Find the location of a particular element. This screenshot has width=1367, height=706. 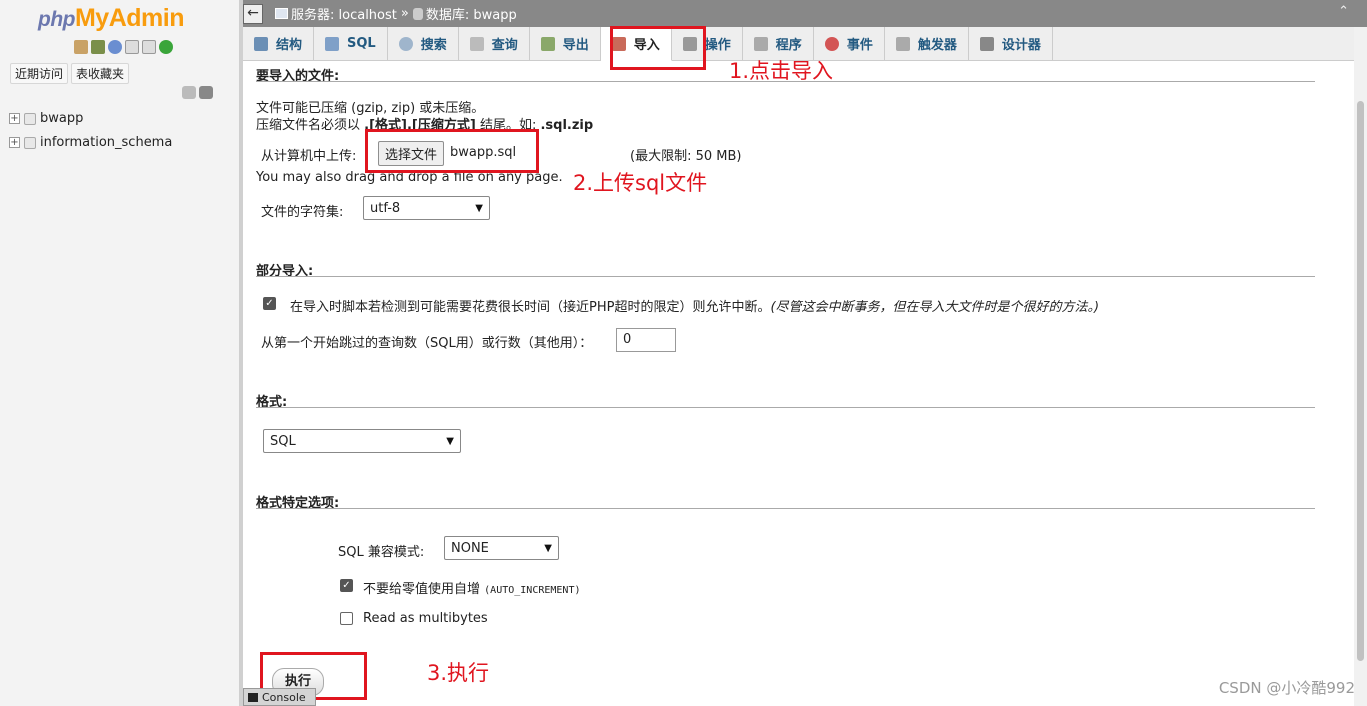

console-icon is located at coordinates (253, 697).